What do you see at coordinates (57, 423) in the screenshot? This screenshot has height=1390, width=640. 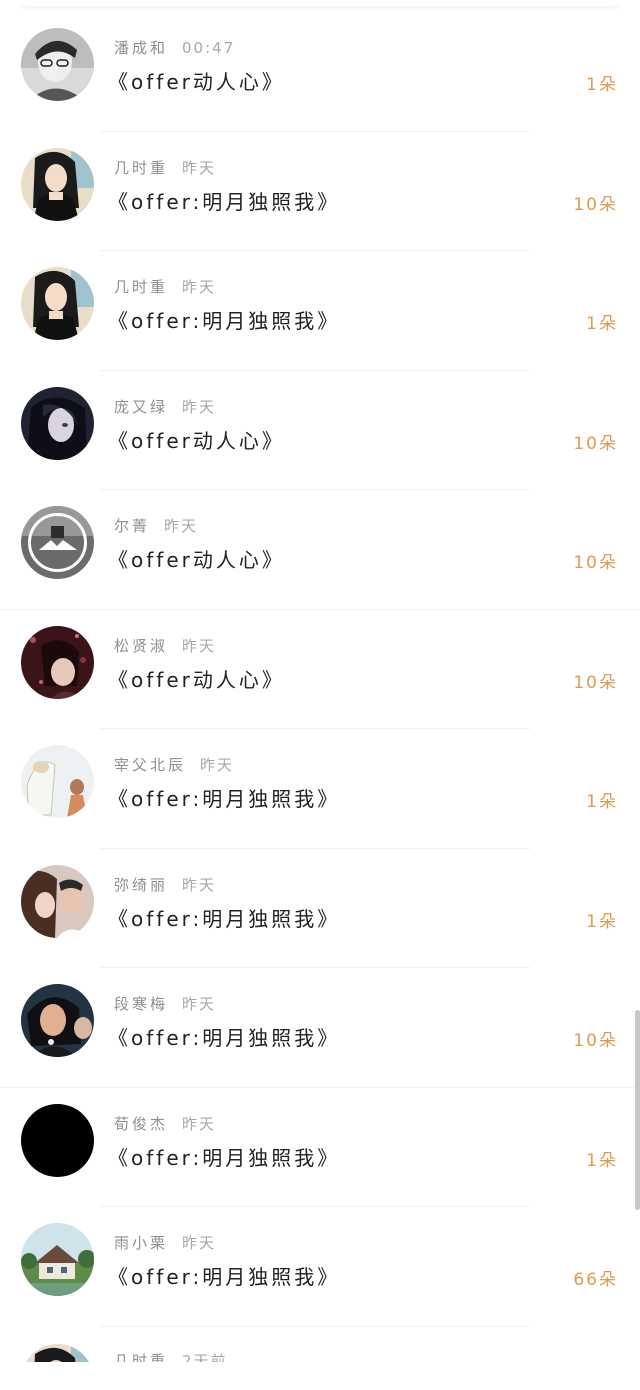 I see `dark-anime-avatar` at bounding box center [57, 423].